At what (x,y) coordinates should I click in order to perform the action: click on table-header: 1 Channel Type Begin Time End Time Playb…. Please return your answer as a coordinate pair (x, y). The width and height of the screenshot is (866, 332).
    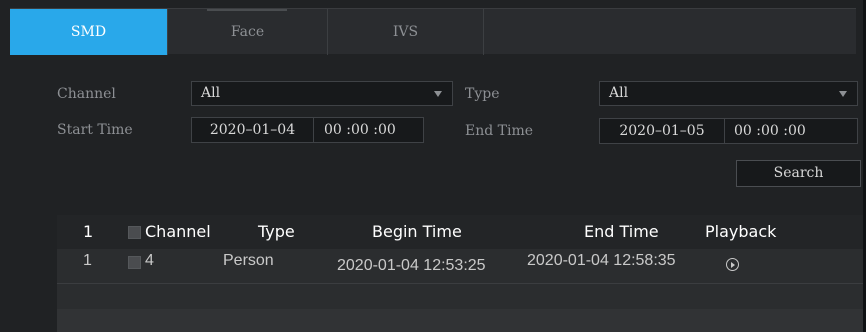
    Looking at the image, I should click on (461, 232).